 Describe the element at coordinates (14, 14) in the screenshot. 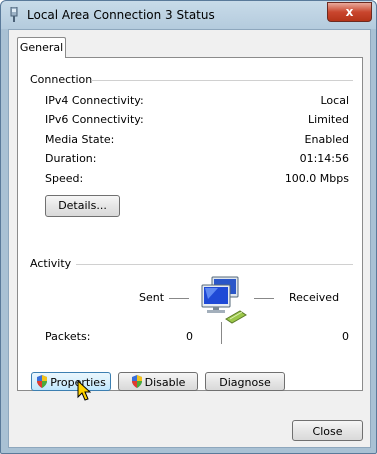

I see `network-connection-icon` at that location.